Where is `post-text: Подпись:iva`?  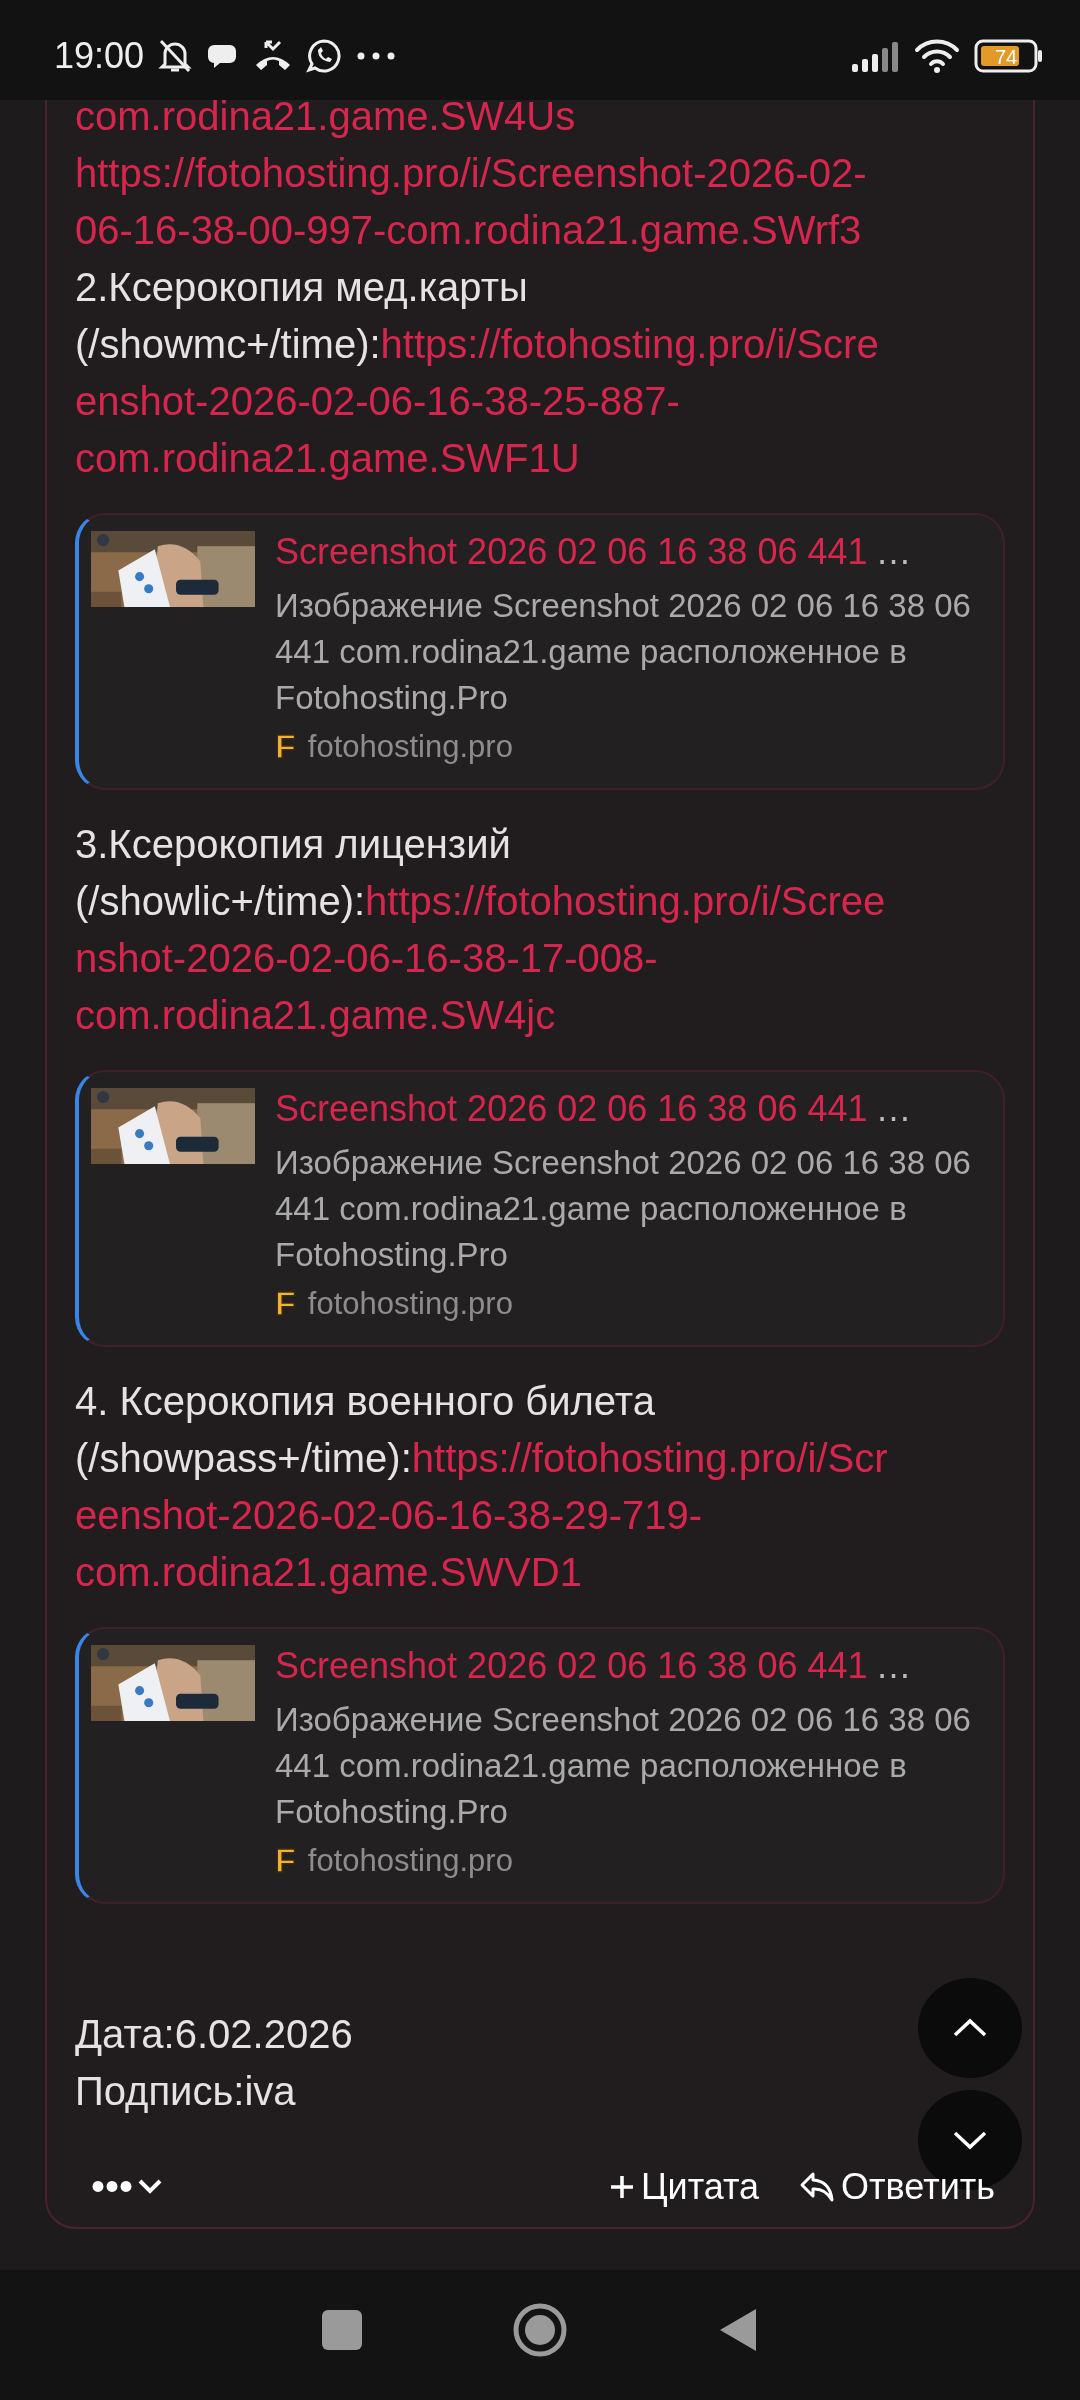
post-text: Подпись:iva is located at coordinates (185, 2091).